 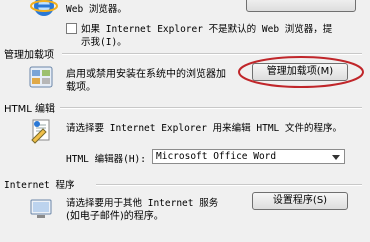 I want to click on internet-programs-description-line2: (如电子邮件)的程序。, so click(x=115, y=216).